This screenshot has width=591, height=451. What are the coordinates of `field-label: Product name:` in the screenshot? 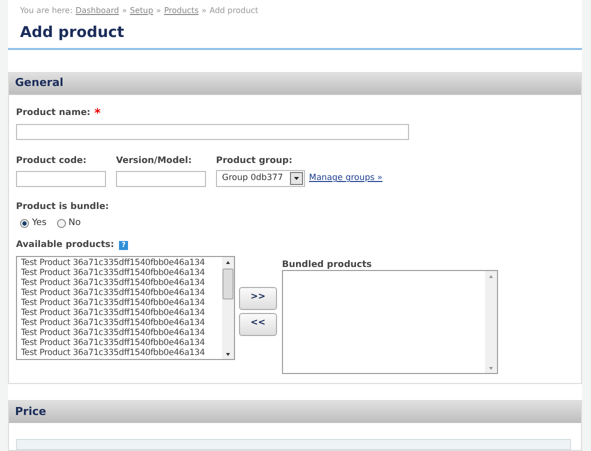 It's located at (53, 113).